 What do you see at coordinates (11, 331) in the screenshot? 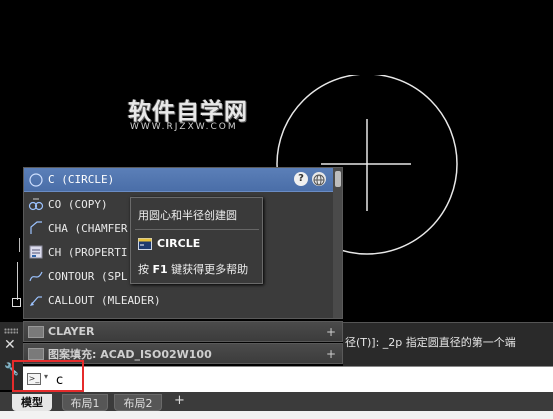
I see `drag-handle-icon` at bounding box center [11, 331].